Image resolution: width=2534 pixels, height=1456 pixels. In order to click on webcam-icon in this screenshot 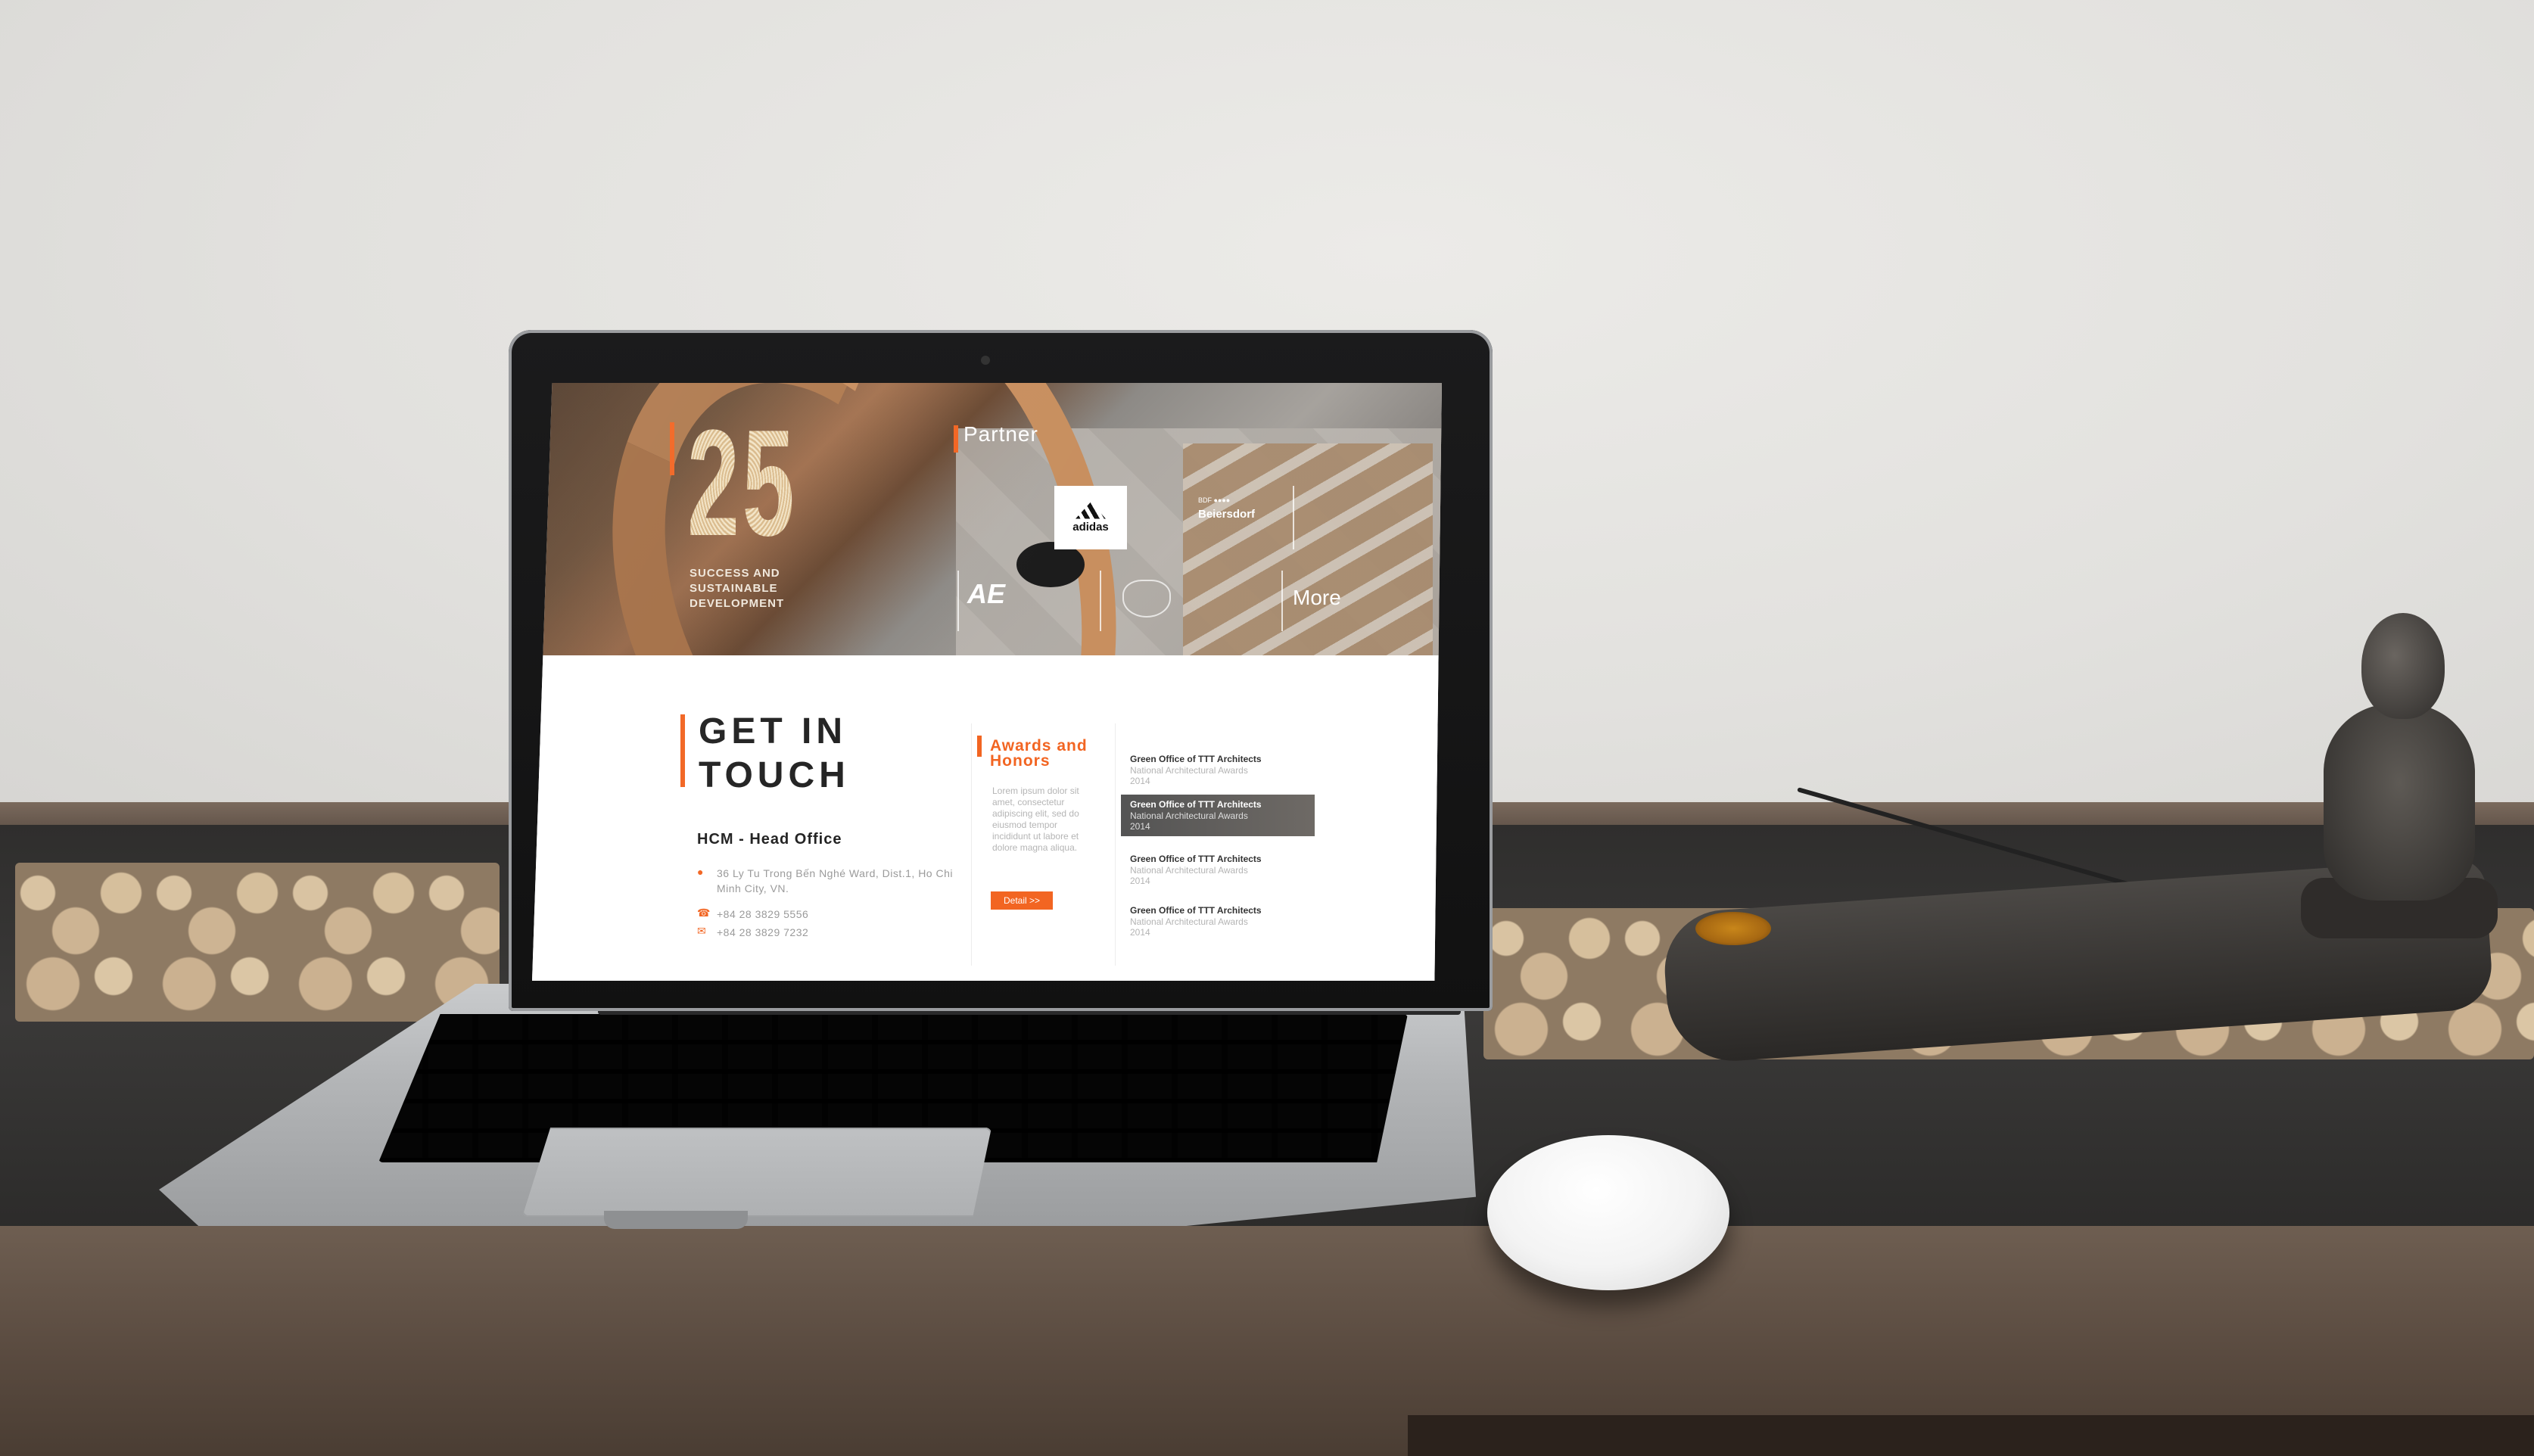, I will do `click(985, 360)`.